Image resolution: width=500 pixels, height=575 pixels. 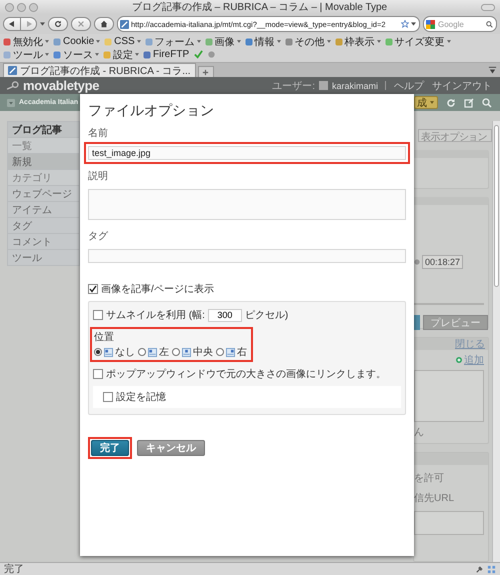 I want to click on bookmark-menu: Cookie, so click(x=76, y=41).